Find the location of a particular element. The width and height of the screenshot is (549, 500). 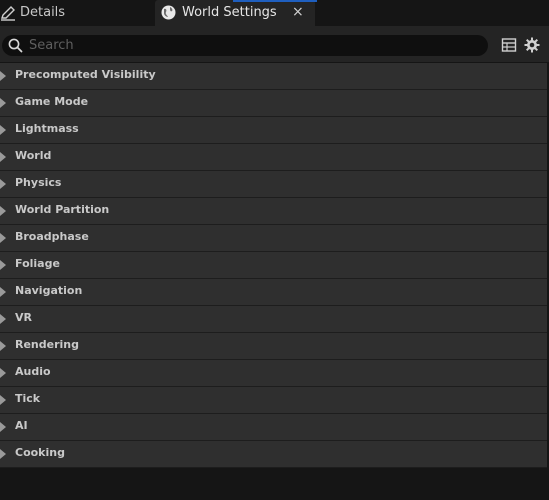

tab-world-settings-label: World Settings is located at coordinates (229, 12).